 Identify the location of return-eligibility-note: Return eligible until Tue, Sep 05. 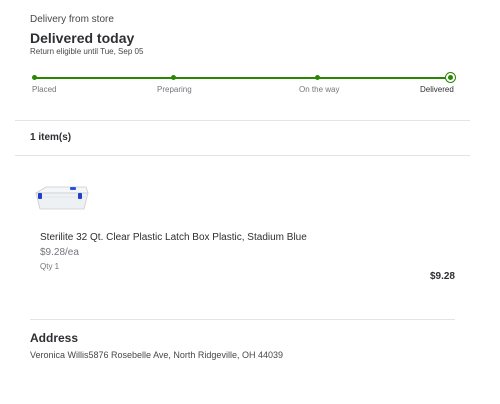
(87, 51).